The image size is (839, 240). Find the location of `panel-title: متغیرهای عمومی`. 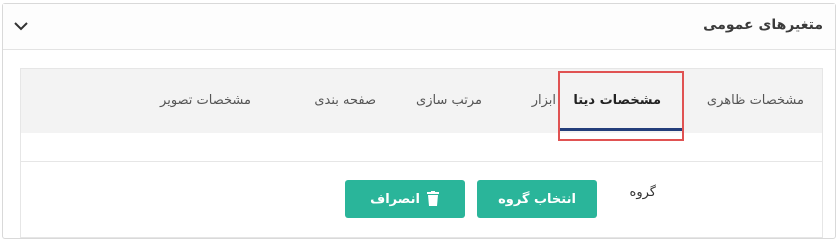

panel-title: متغیرهای عمومی is located at coordinates (763, 25).